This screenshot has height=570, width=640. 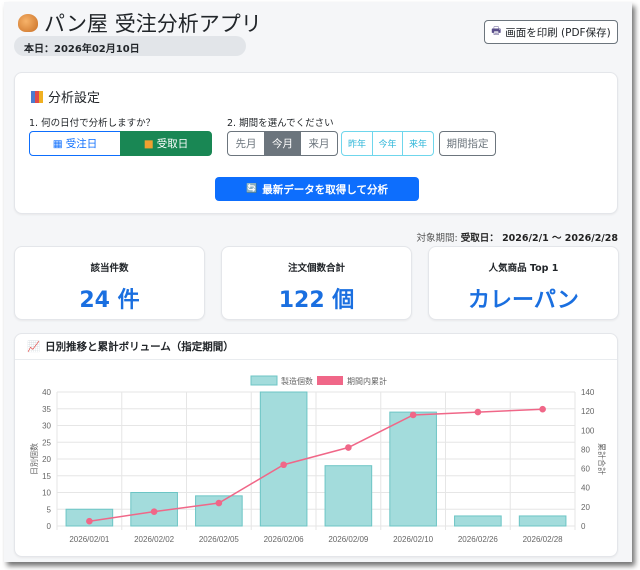 What do you see at coordinates (413, 539) in the screenshot?
I see `x-tick-label: 2026/02/10` at bounding box center [413, 539].